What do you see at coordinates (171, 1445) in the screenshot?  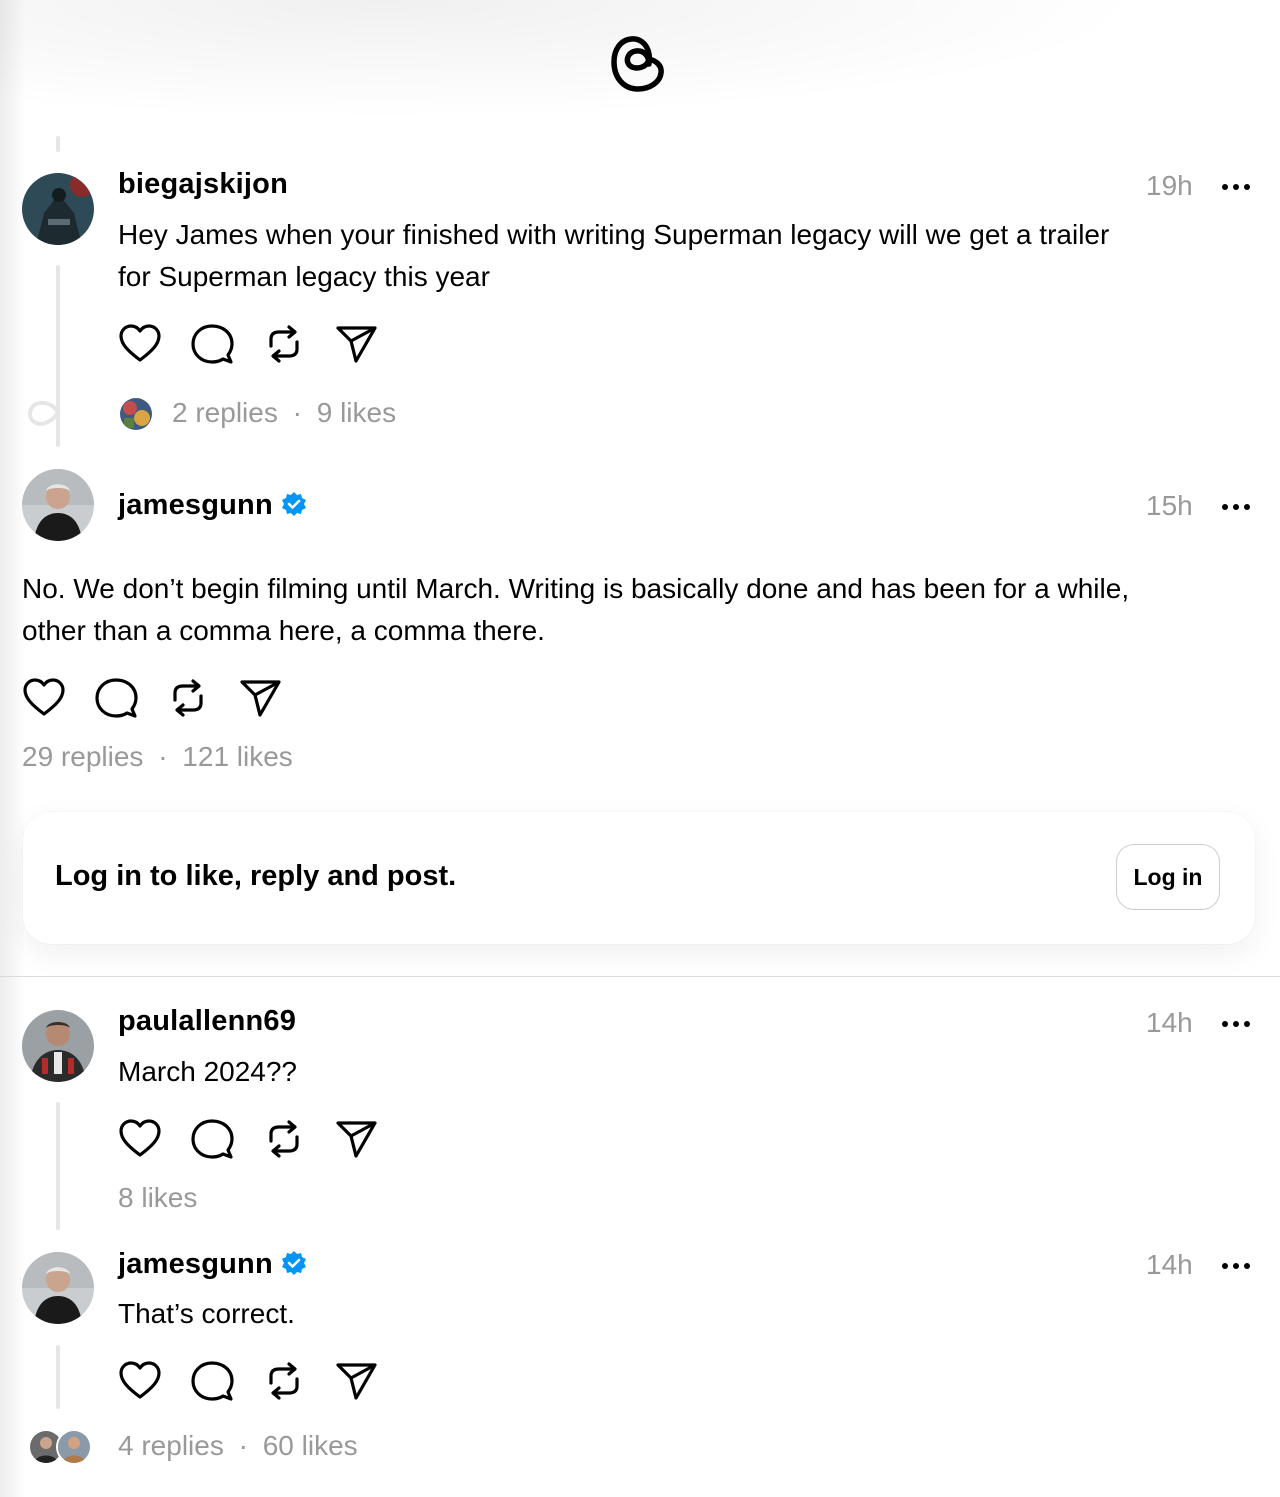 I see `replies-count: 4 replies` at bounding box center [171, 1445].